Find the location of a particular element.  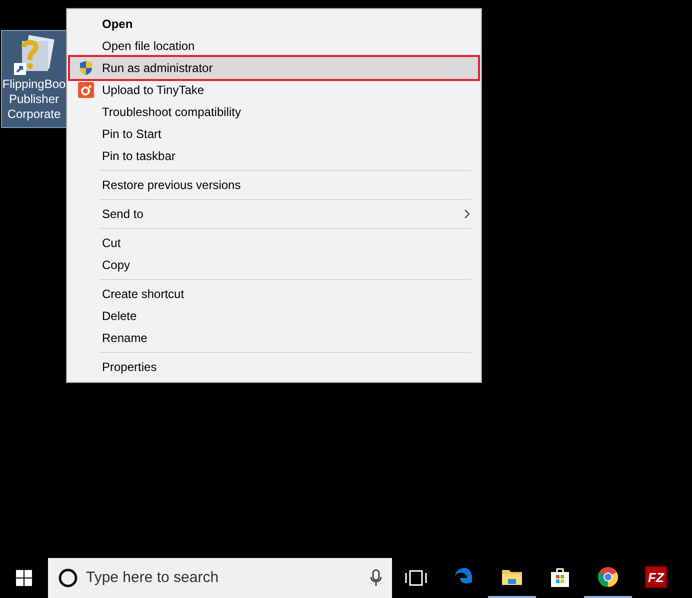

circle-icon is located at coordinates (68, 578).